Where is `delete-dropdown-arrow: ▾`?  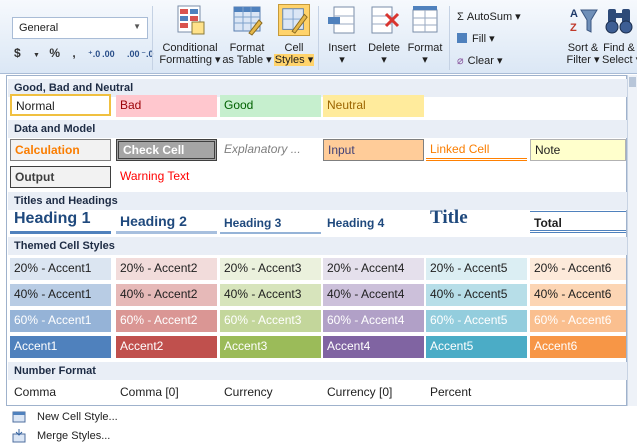
delete-dropdown-arrow: ▾ is located at coordinates (384, 60).